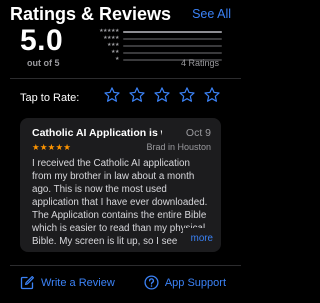 The image size is (320, 303). What do you see at coordinates (117, 59) in the screenshot?
I see `distribution-stars: ★` at bounding box center [117, 59].